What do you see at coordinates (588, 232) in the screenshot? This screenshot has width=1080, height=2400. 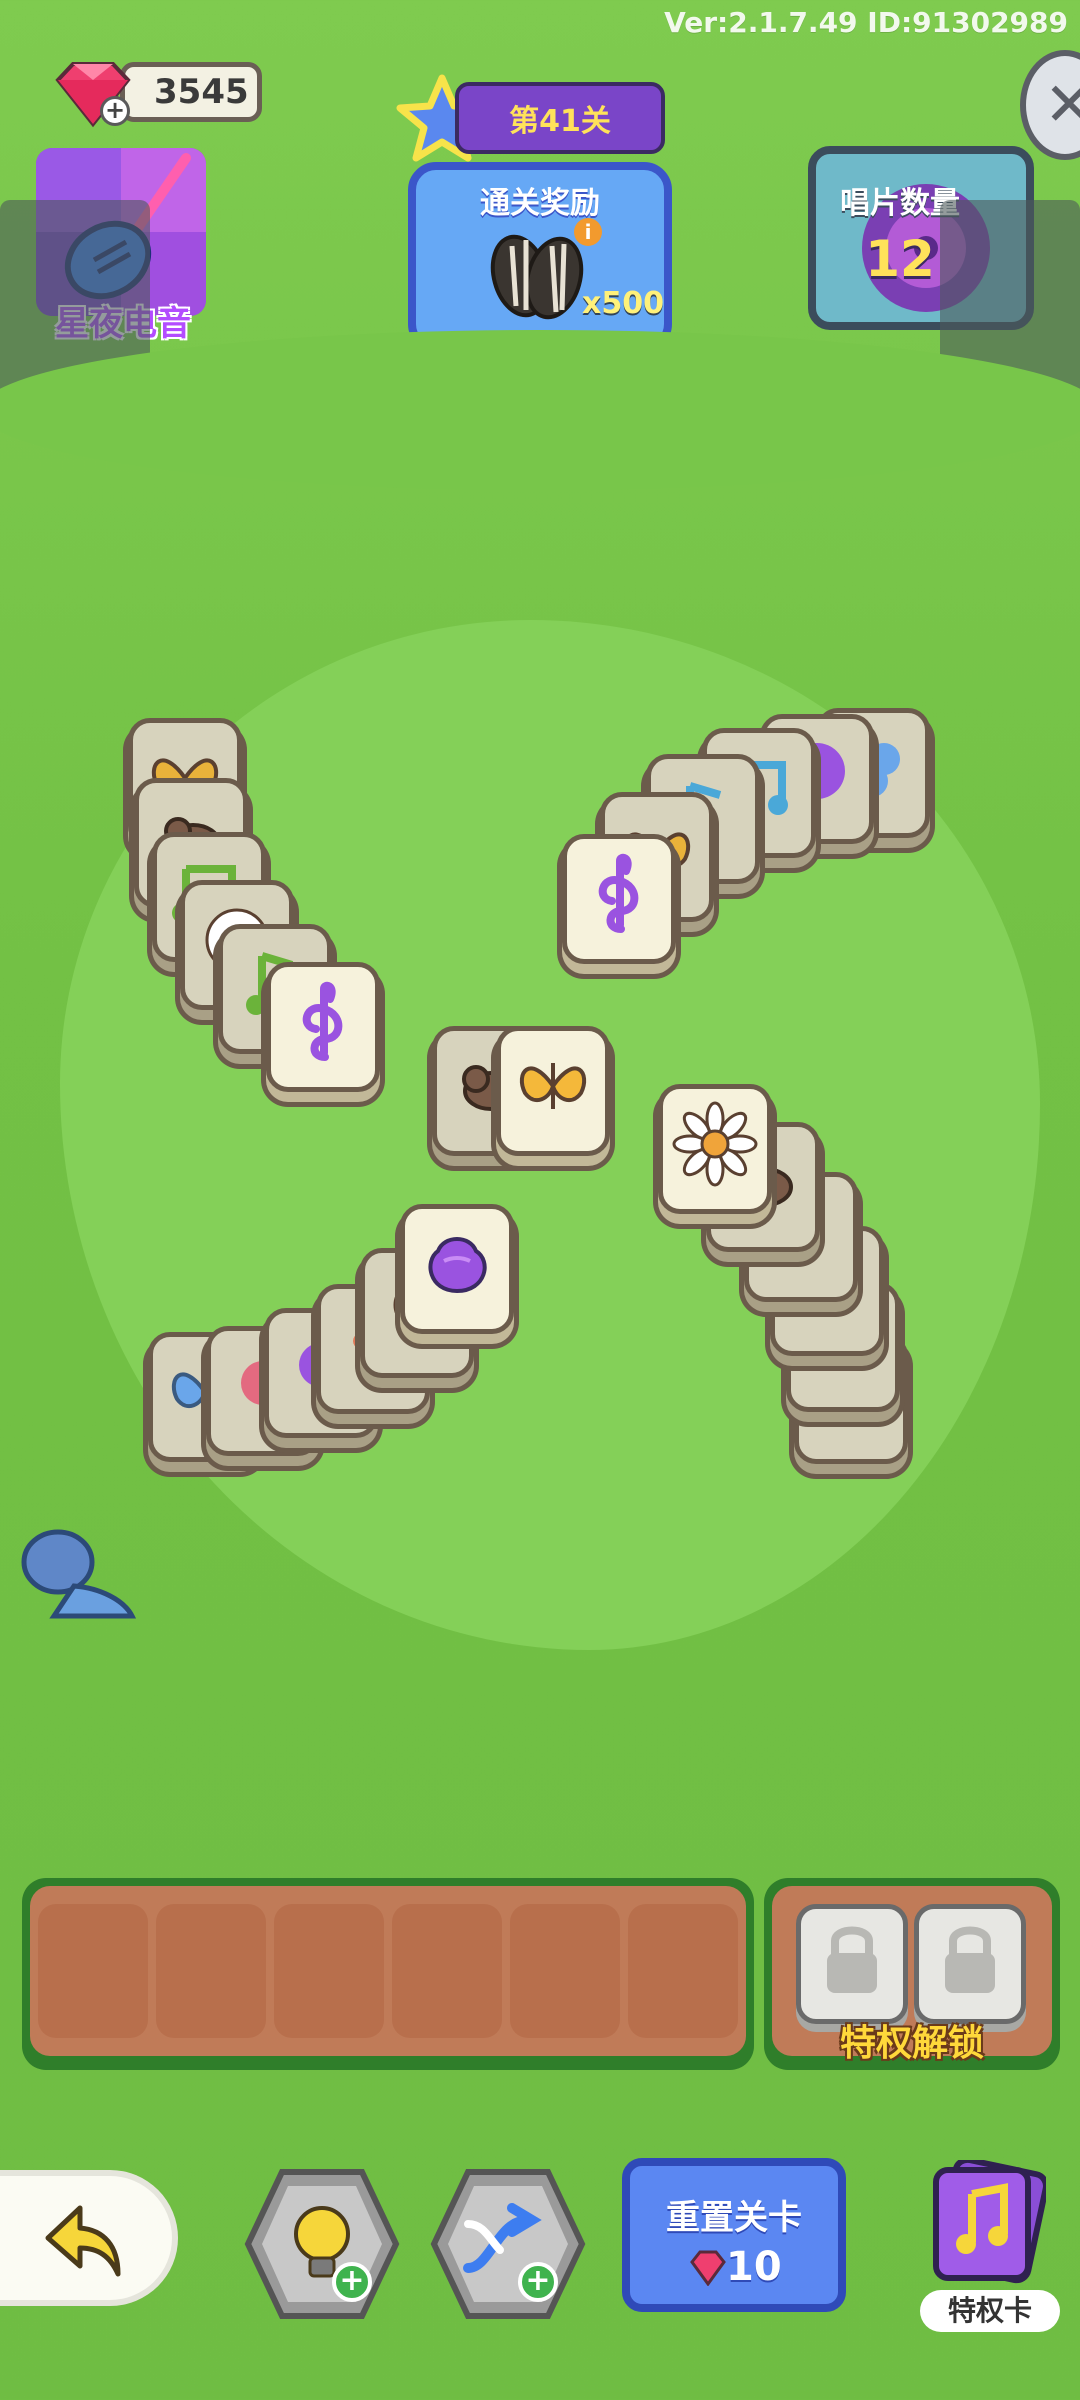 I see `info-icon: i` at bounding box center [588, 232].